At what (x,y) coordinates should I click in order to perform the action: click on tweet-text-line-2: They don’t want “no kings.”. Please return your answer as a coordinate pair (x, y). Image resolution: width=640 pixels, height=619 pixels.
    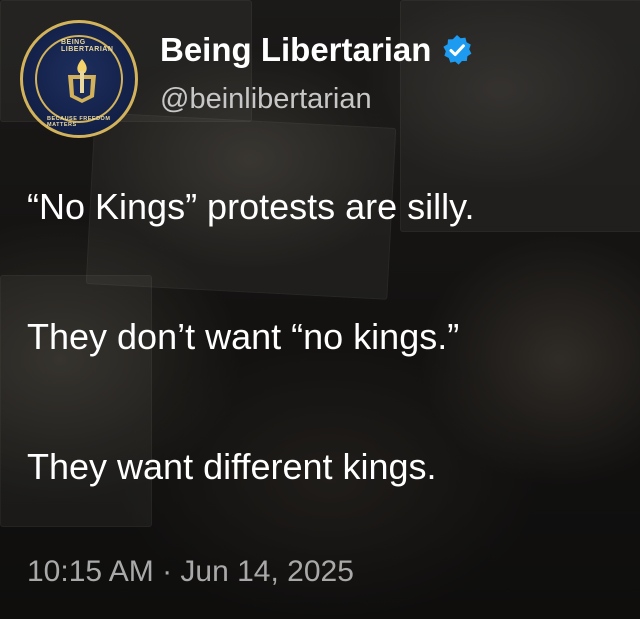
    Looking at the image, I should click on (243, 336).